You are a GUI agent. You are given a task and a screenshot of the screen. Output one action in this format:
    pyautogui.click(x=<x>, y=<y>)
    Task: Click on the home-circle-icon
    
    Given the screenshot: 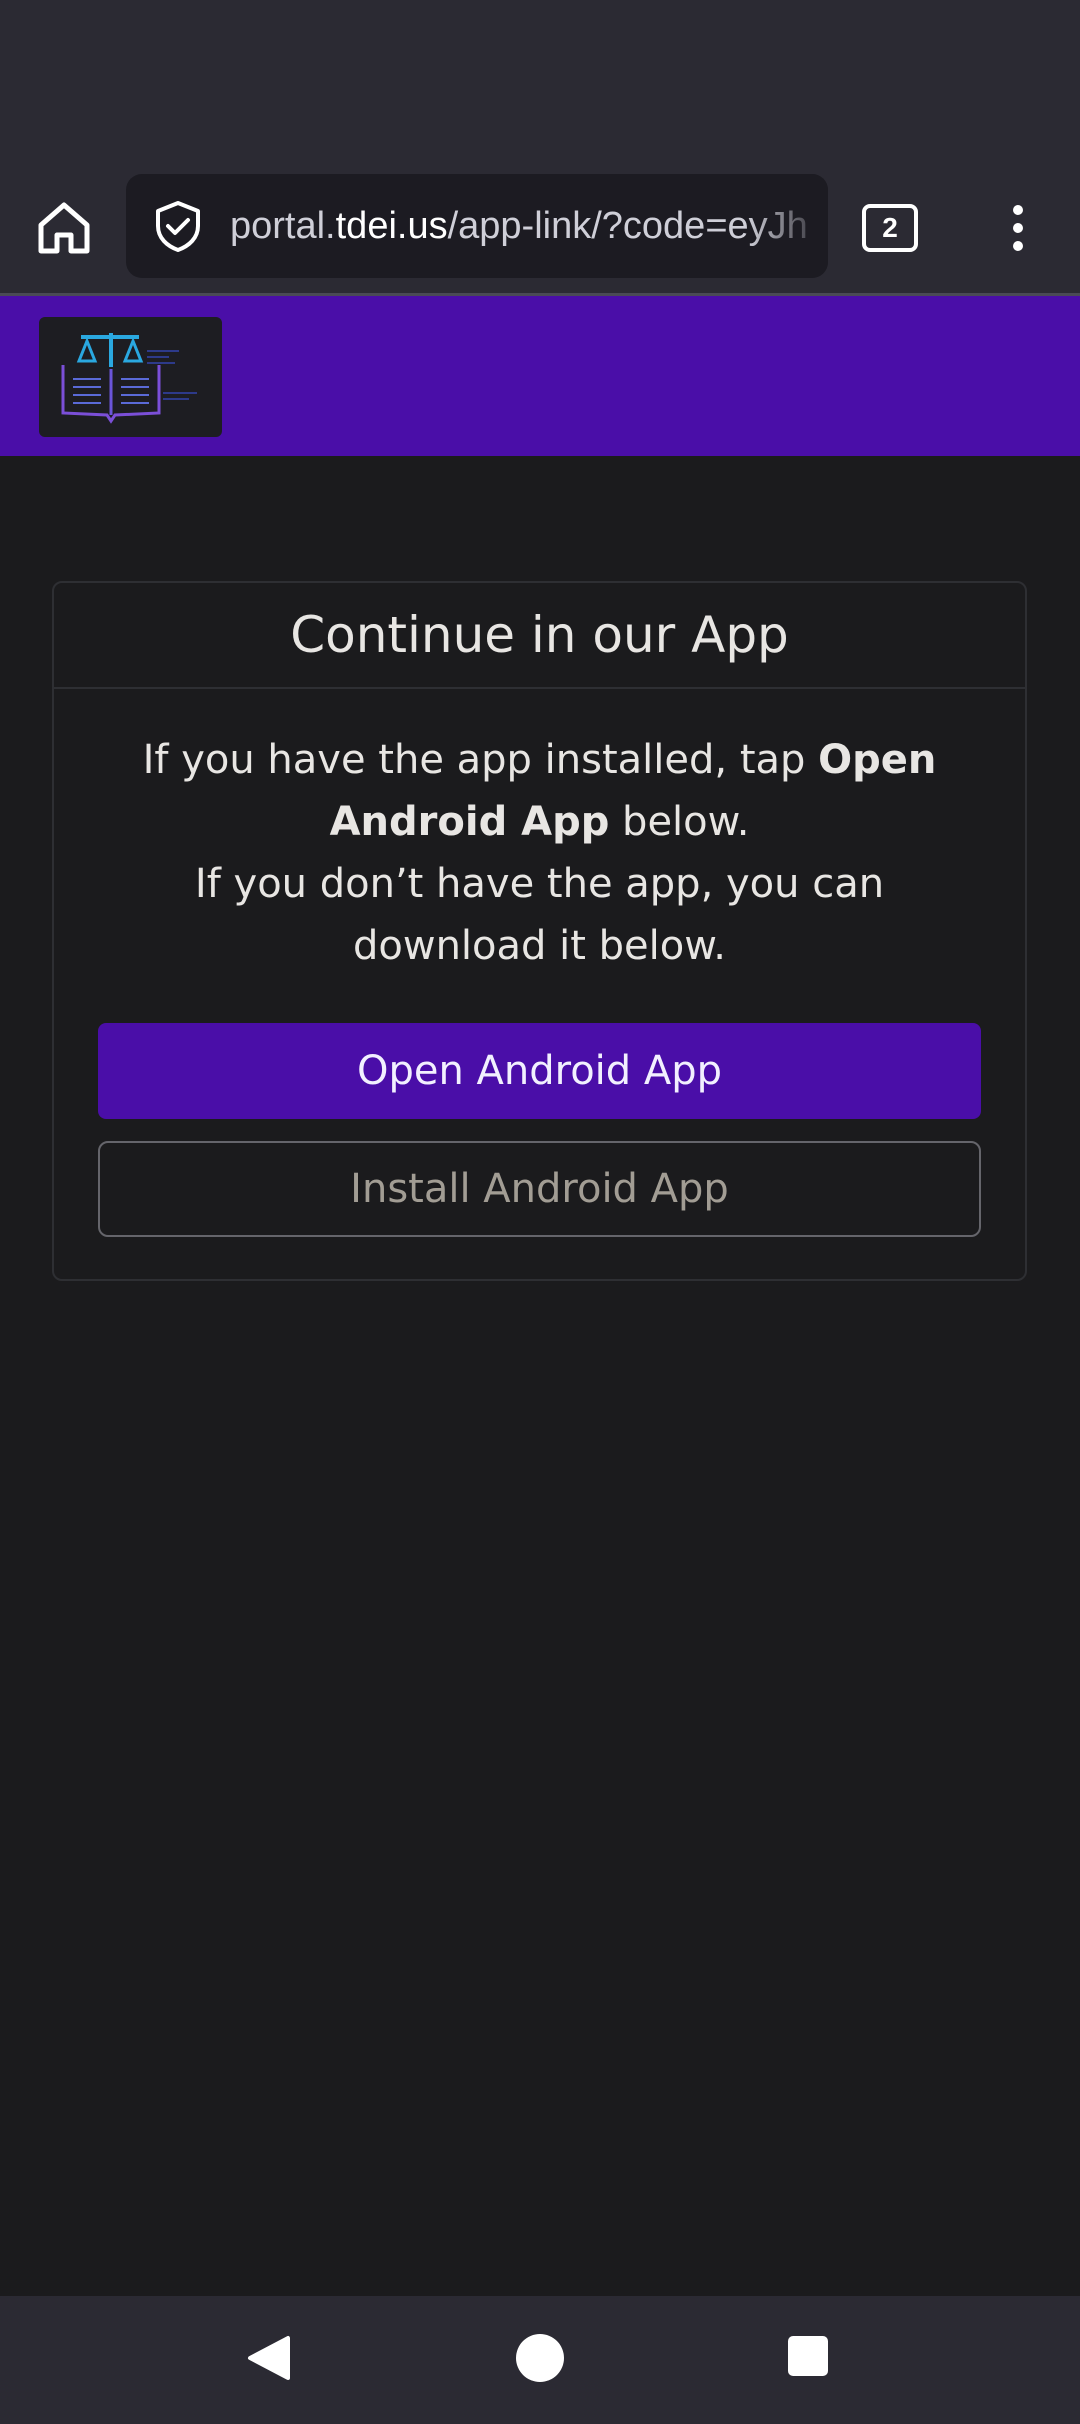 What is the action you would take?
    pyautogui.click(x=540, y=2358)
    